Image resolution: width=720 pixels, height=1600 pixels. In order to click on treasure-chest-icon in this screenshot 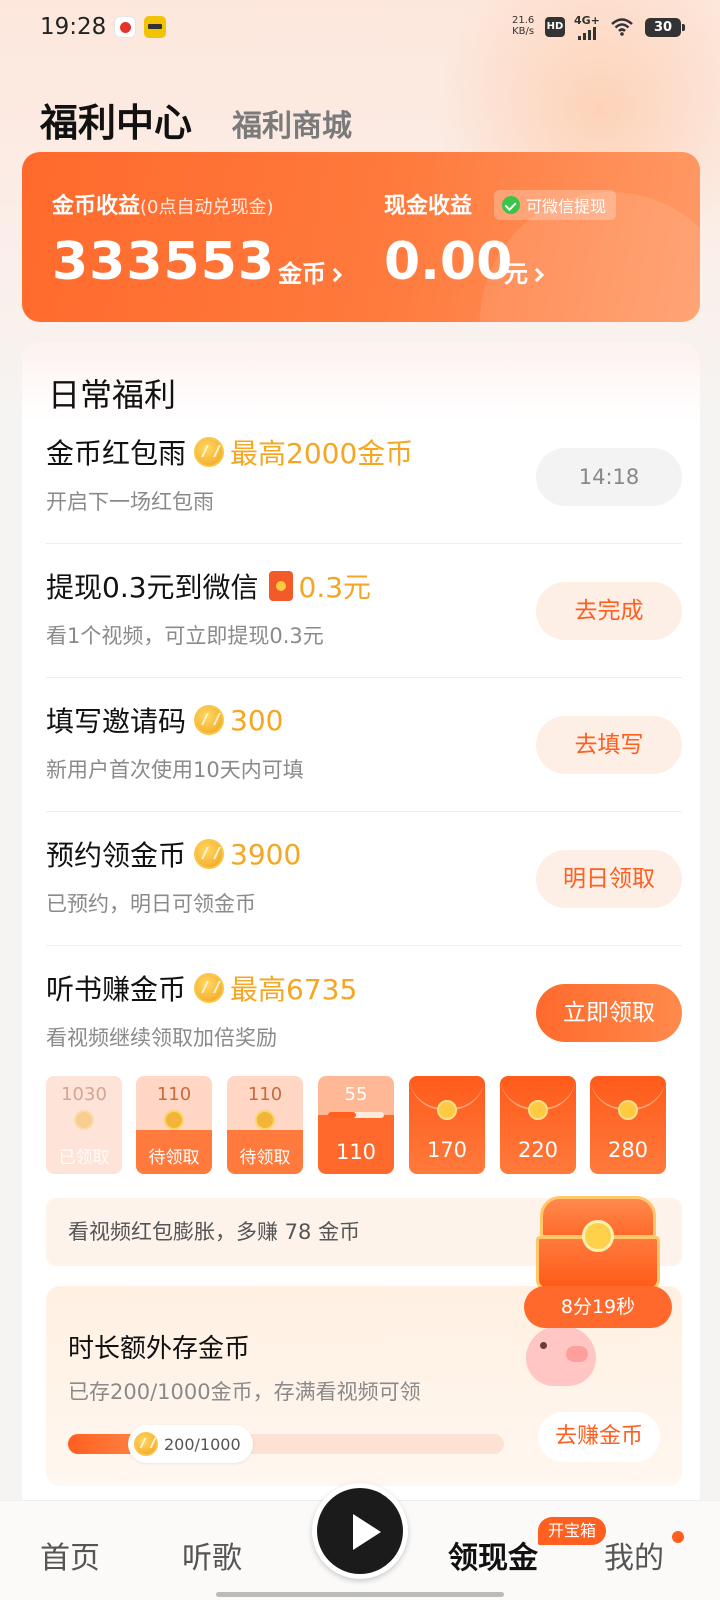, I will do `click(598, 1245)`.